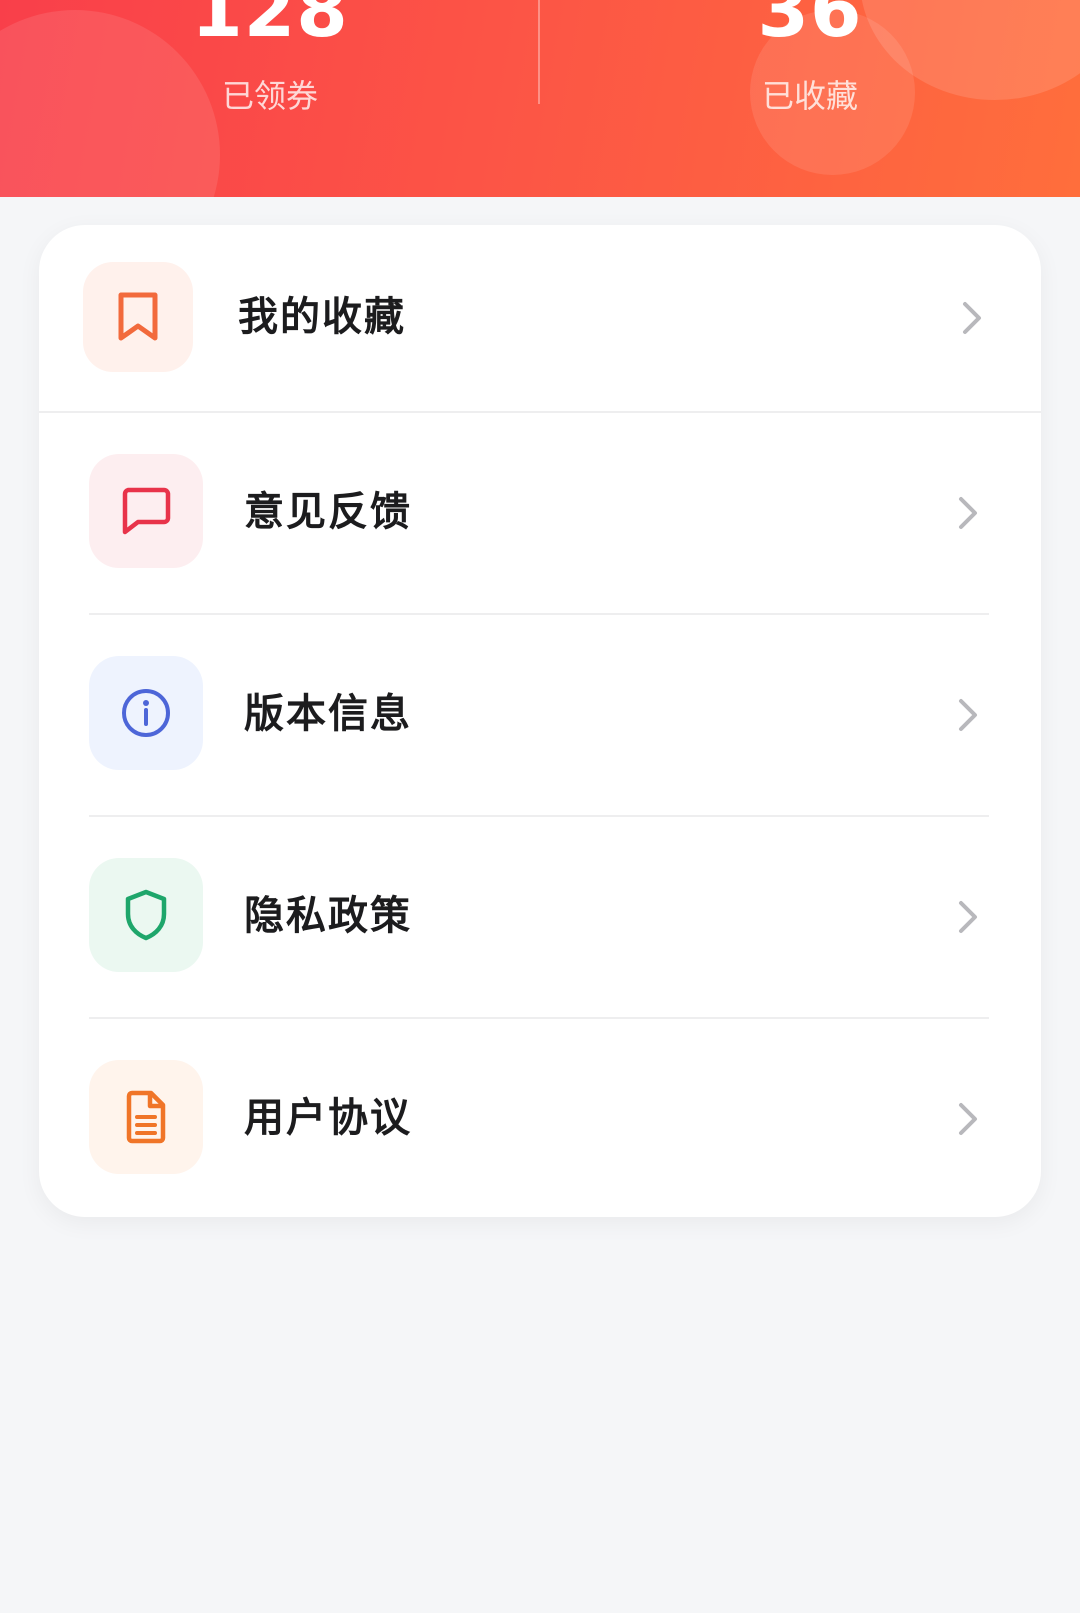 The height and width of the screenshot is (1613, 1080). I want to click on info-icon, so click(146, 713).